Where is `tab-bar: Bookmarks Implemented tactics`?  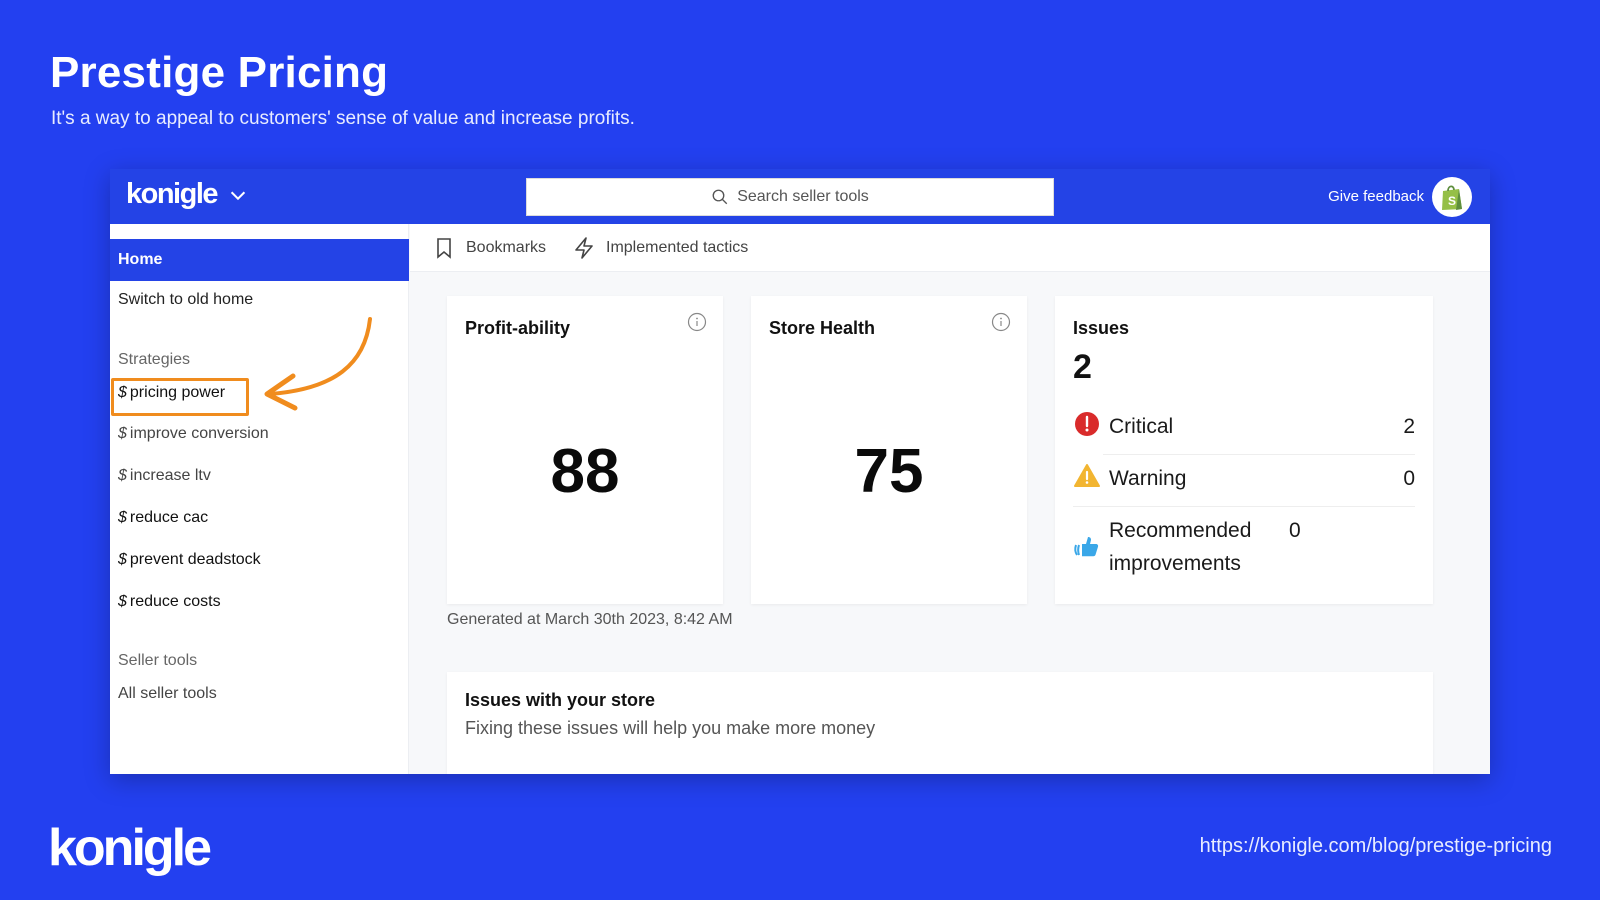
tab-bar: Bookmarks Implemented tactics is located at coordinates (950, 248).